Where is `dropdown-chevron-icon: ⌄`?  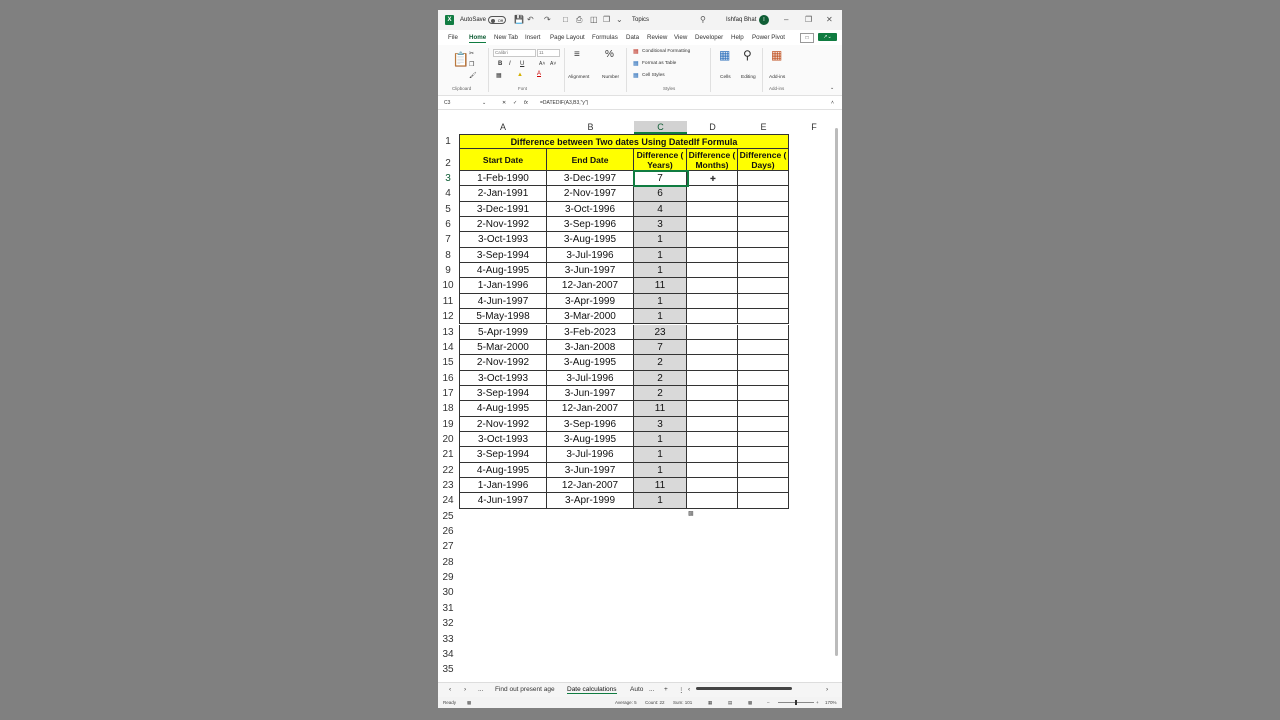
dropdown-chevron-icon: ⌄ is located at coordinates (619, 20).